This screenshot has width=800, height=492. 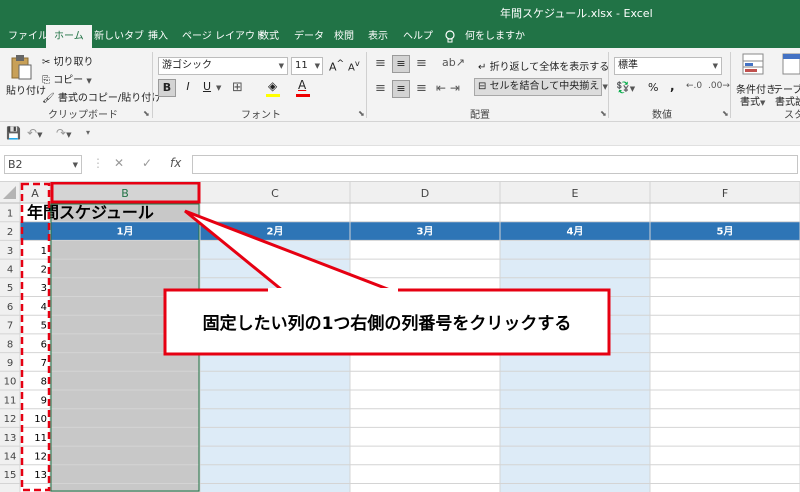 What do you see at coordinates (662, 115) in the screenshot?
I see `number-group-label: 数値` at bounding box center [662, 115].